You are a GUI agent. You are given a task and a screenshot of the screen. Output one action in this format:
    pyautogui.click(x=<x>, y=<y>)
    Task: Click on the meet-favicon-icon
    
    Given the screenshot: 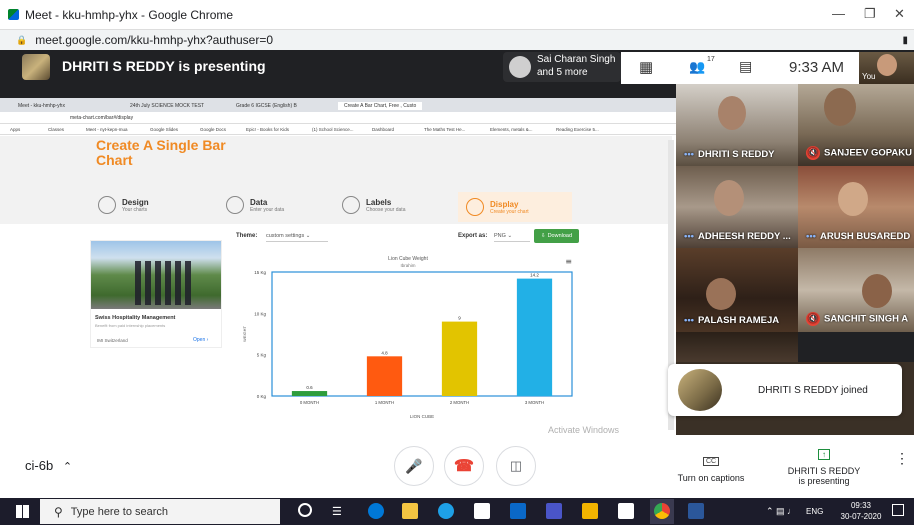 What is the action you would take?
    pyautogui.click(x=13, y=14)
    